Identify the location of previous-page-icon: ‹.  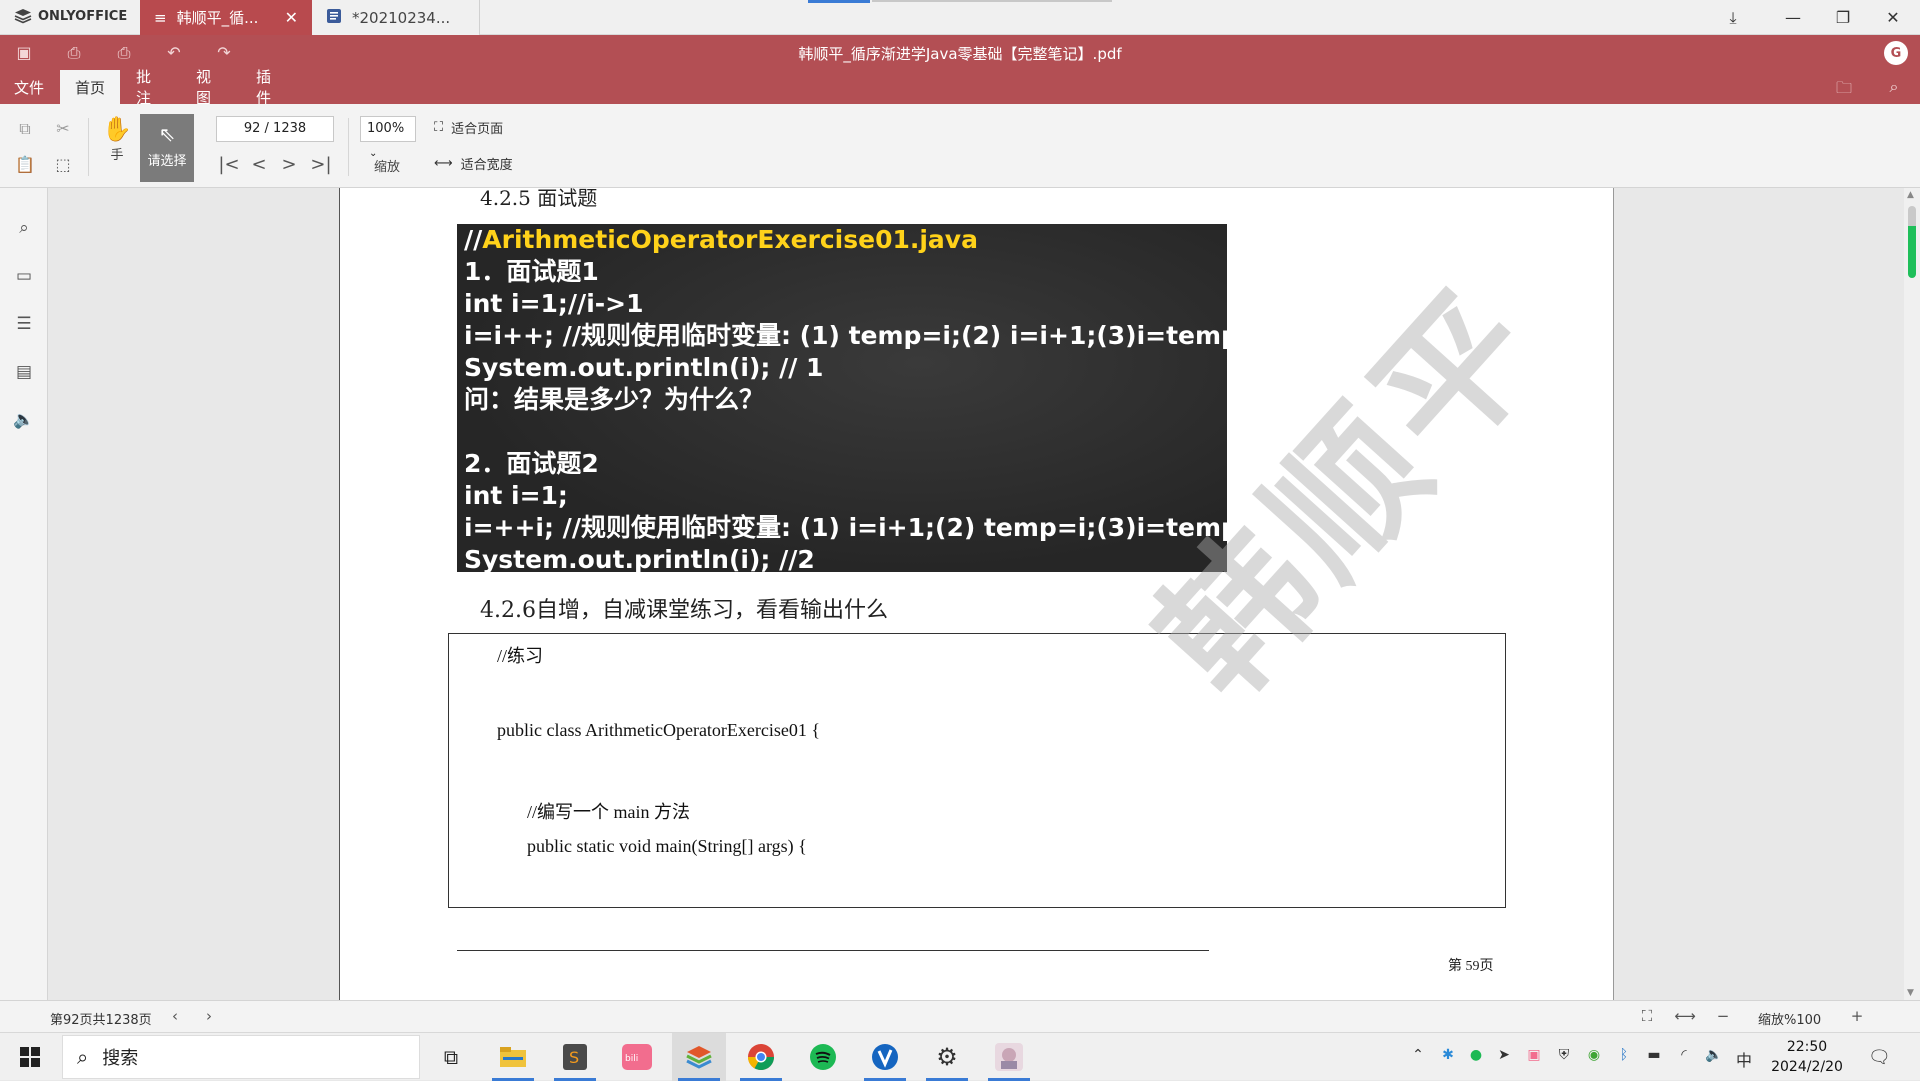
(175, 1017).